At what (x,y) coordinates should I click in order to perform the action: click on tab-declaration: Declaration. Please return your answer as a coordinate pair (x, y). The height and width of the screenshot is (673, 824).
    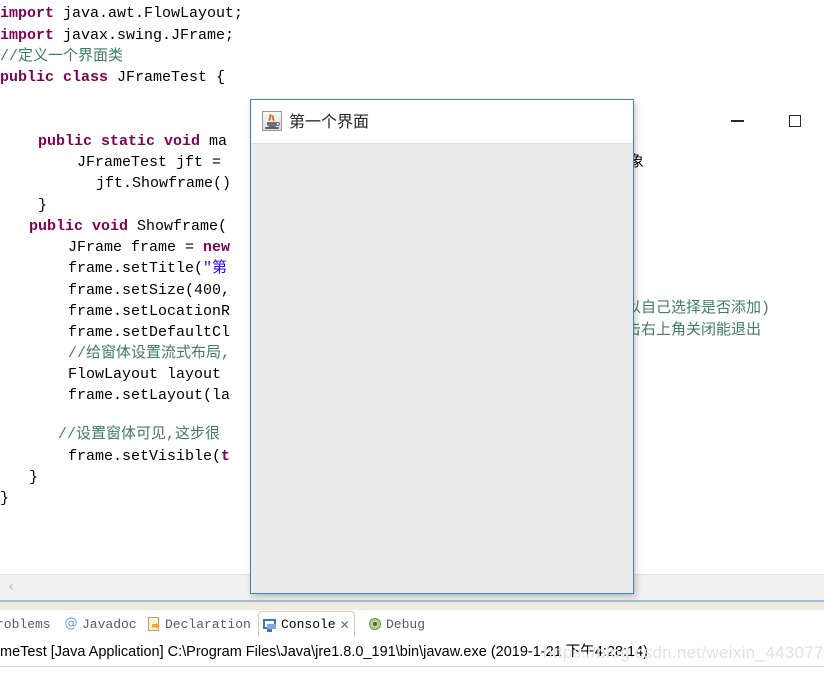
    Looking at the image, I should click on (199, 624).